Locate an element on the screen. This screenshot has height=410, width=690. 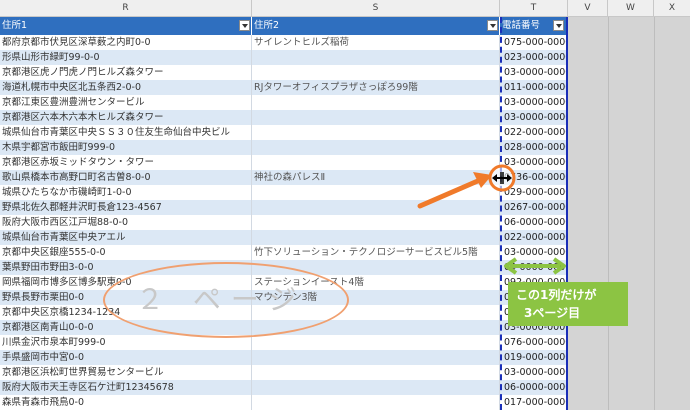
green-double-arrow-icon is located at coordinates (535, 266).